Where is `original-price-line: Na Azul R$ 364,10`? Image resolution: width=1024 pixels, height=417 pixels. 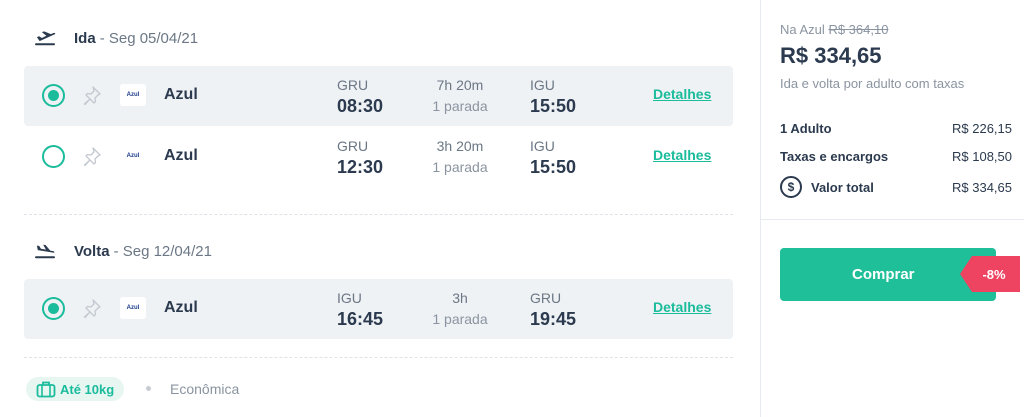
original-price-line: Na Azul R$ 364,10 is located at coordinates (834, 29).